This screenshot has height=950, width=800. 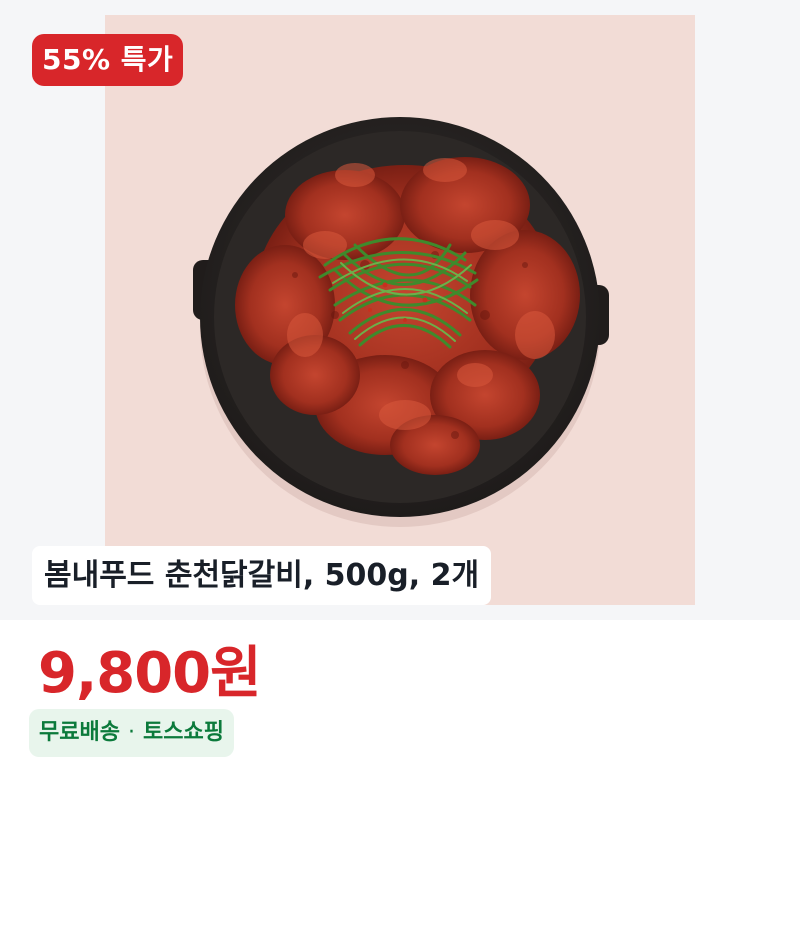 What do you see at coordinates (108, 60) in the screenshot?
I see `discount-badge: 55% 특가` at bounding box center [108, 60].